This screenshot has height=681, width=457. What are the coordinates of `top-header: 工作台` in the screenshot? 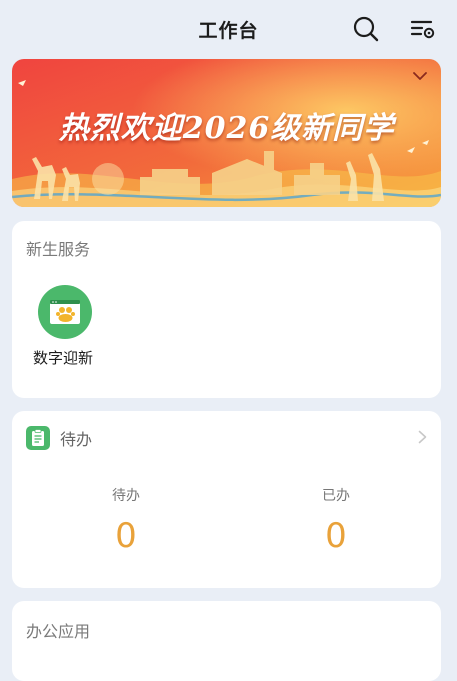 It's located at (228, 29).